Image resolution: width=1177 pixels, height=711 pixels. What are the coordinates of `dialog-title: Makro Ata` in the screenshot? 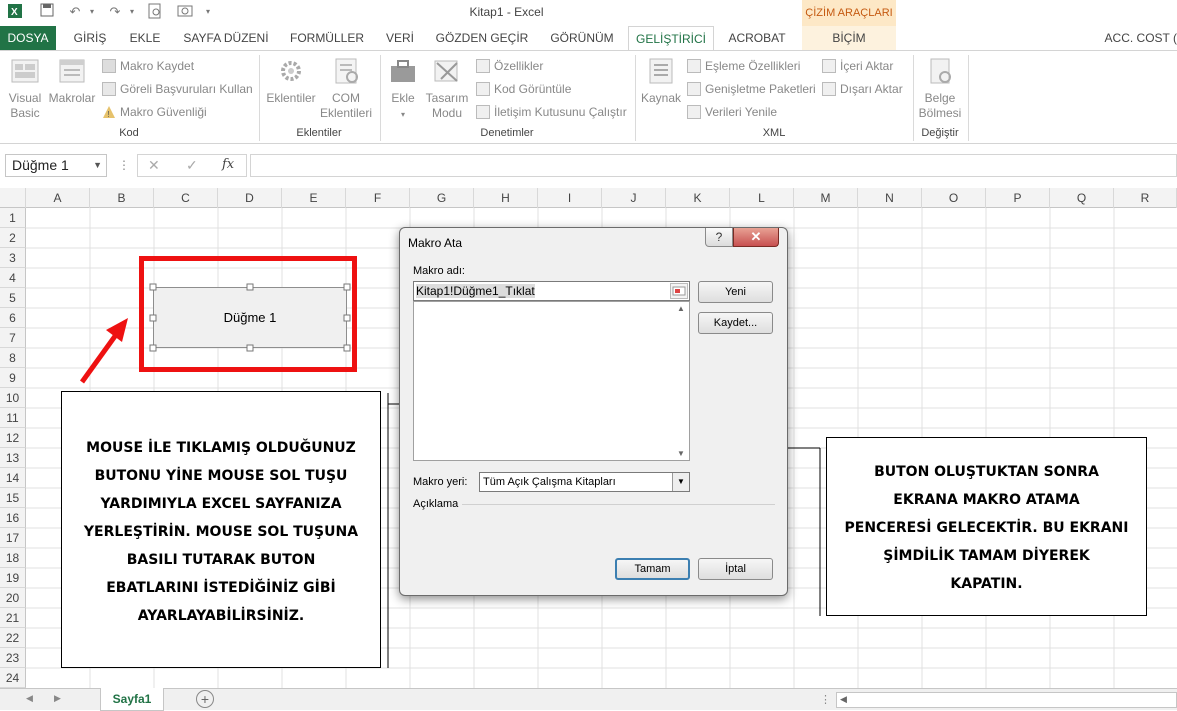 It's located at (435, 243).